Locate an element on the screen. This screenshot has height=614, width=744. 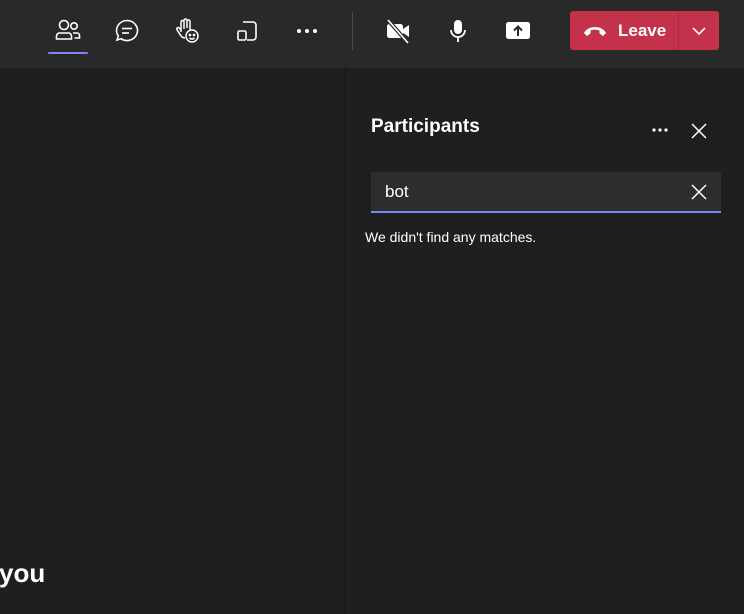
view-layout-icon is located at coordinates (247, 31).